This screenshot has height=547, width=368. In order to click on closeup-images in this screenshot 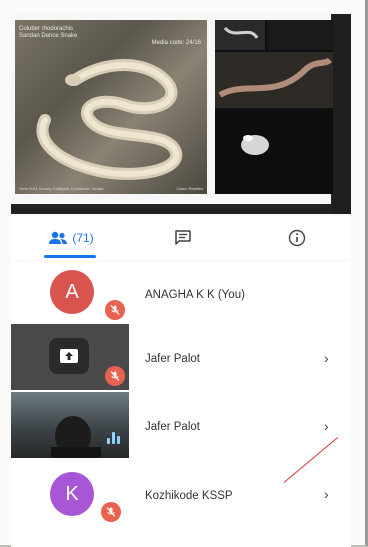, I will do `click(274, 107)`.